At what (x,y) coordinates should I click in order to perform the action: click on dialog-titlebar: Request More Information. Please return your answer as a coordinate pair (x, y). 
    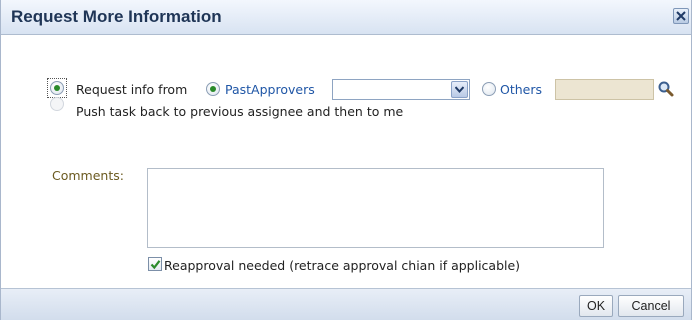
    Looking at the image, I should click on (346, 17).